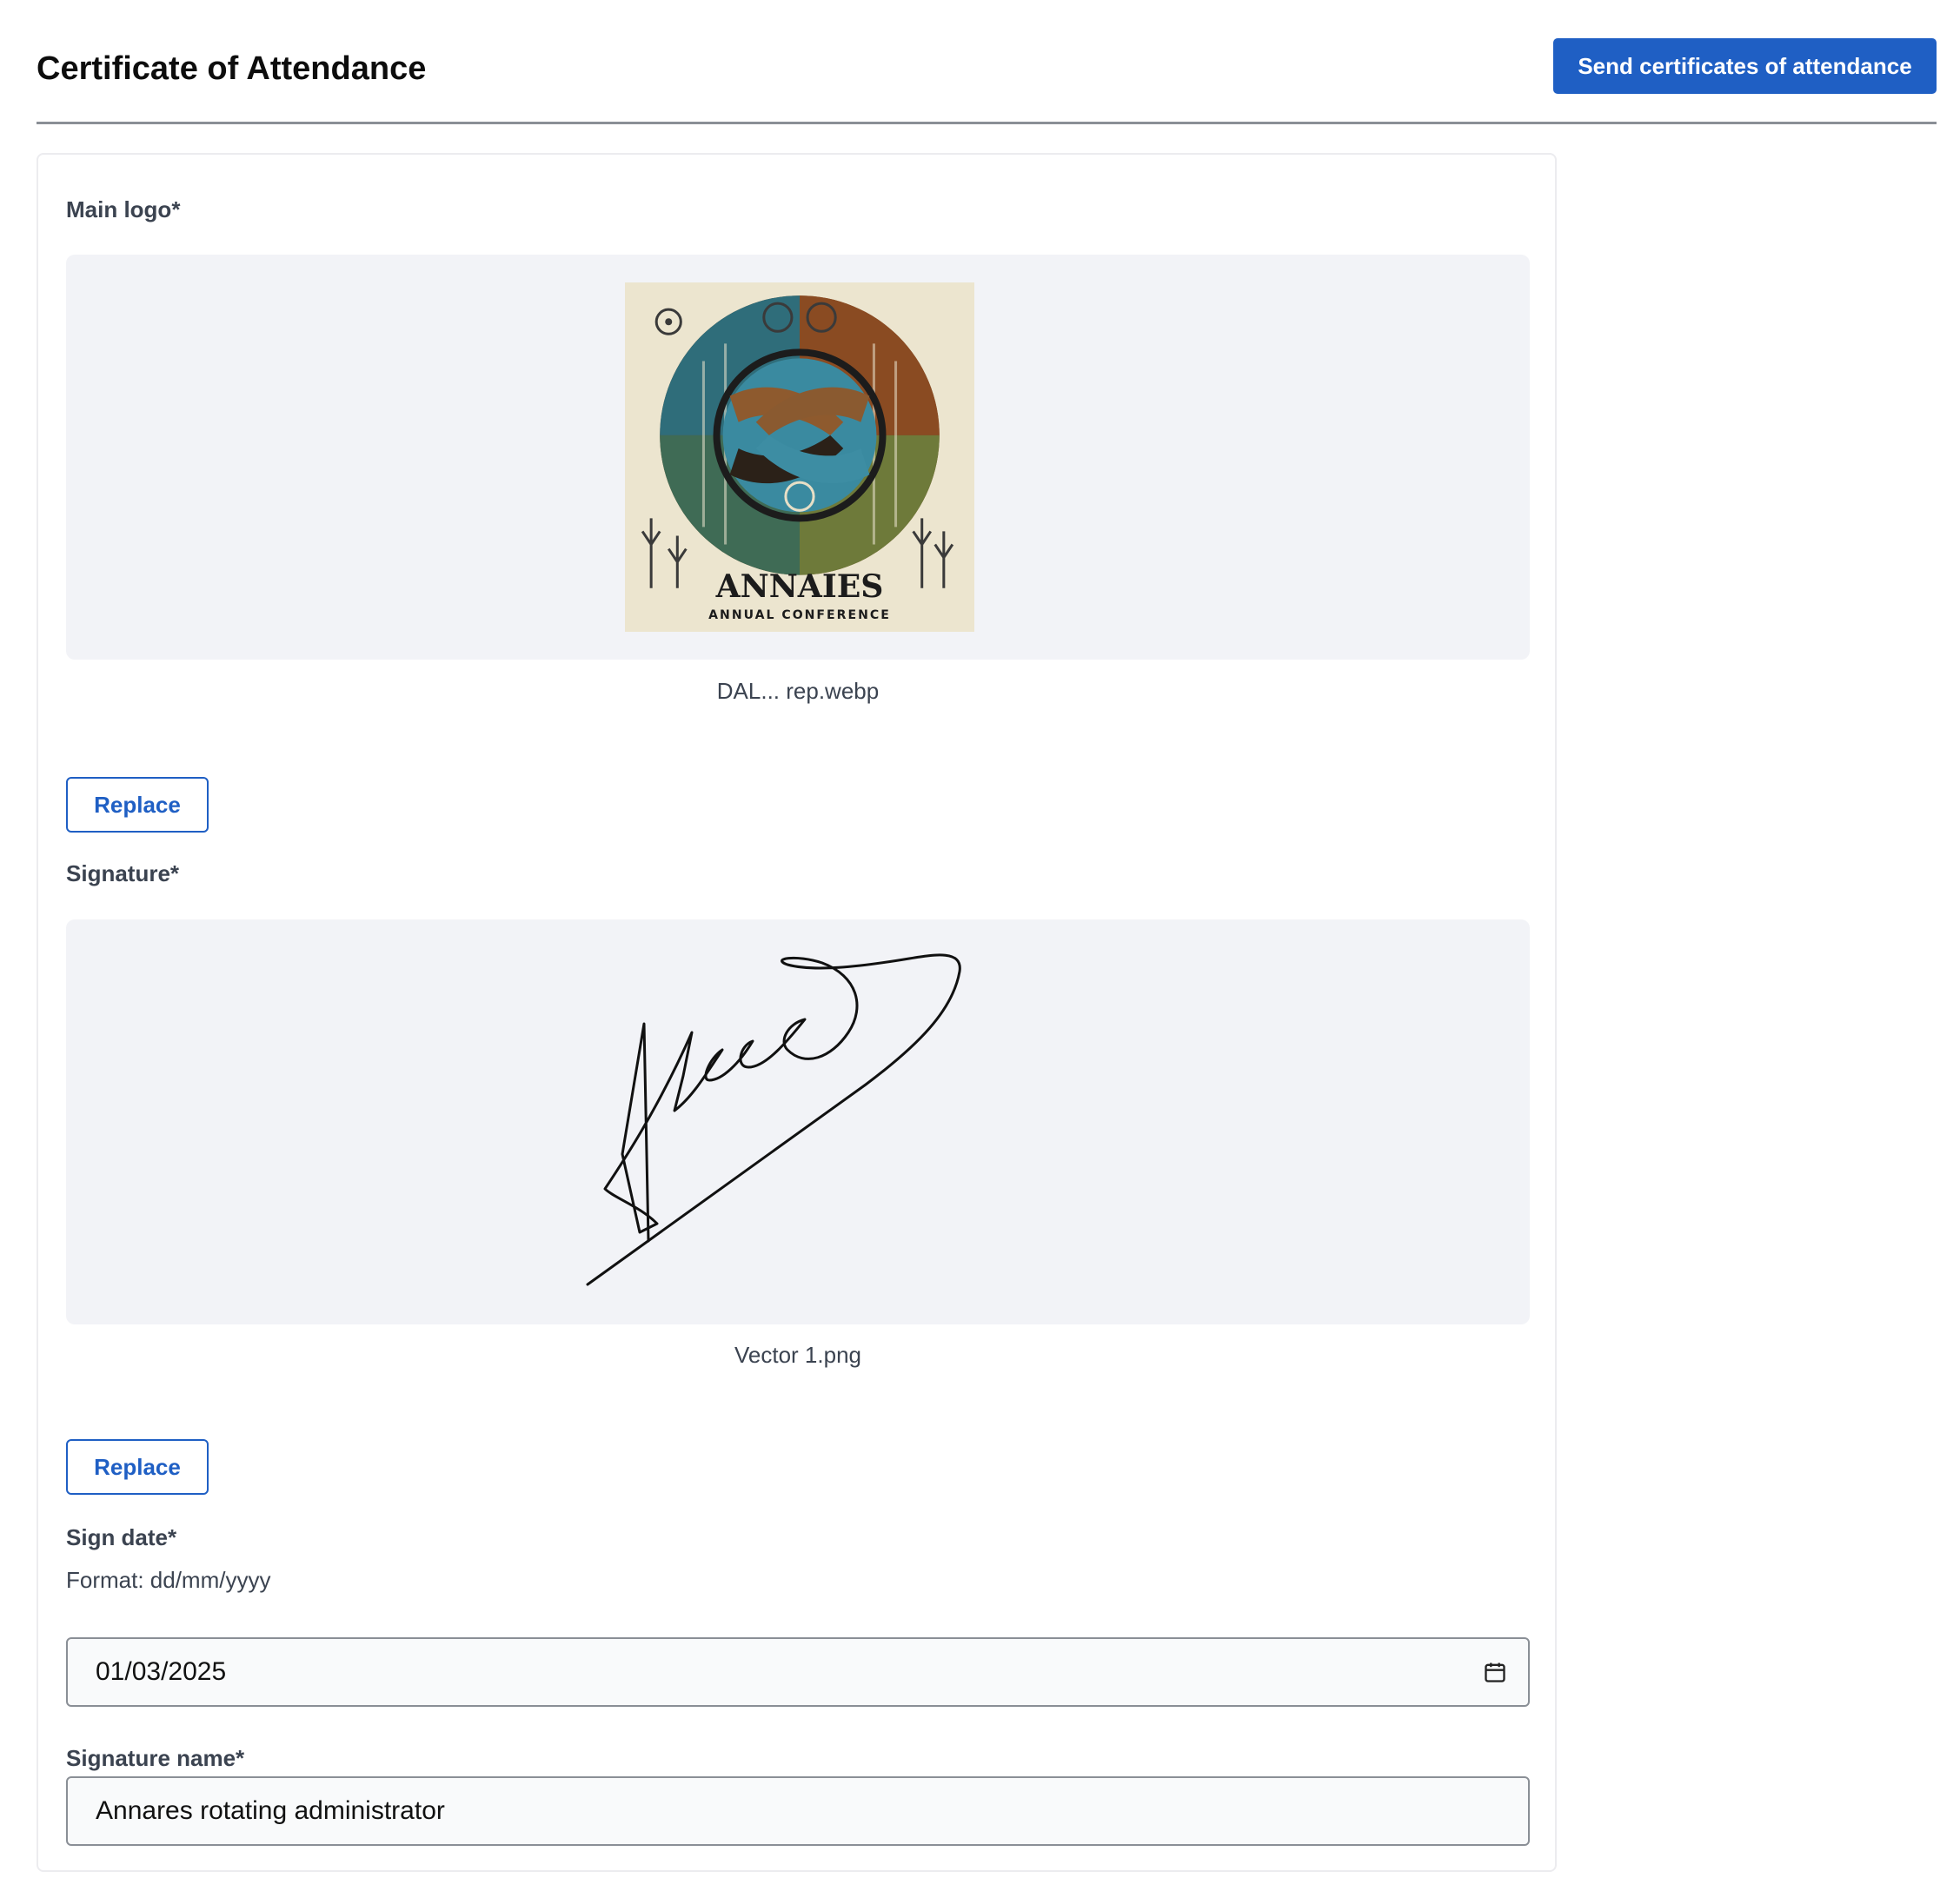 This screenshot has width=1960, height=1898. Describe the element at coordinates (773, 1119) in the screenshot. I see `signature-image` at that location.